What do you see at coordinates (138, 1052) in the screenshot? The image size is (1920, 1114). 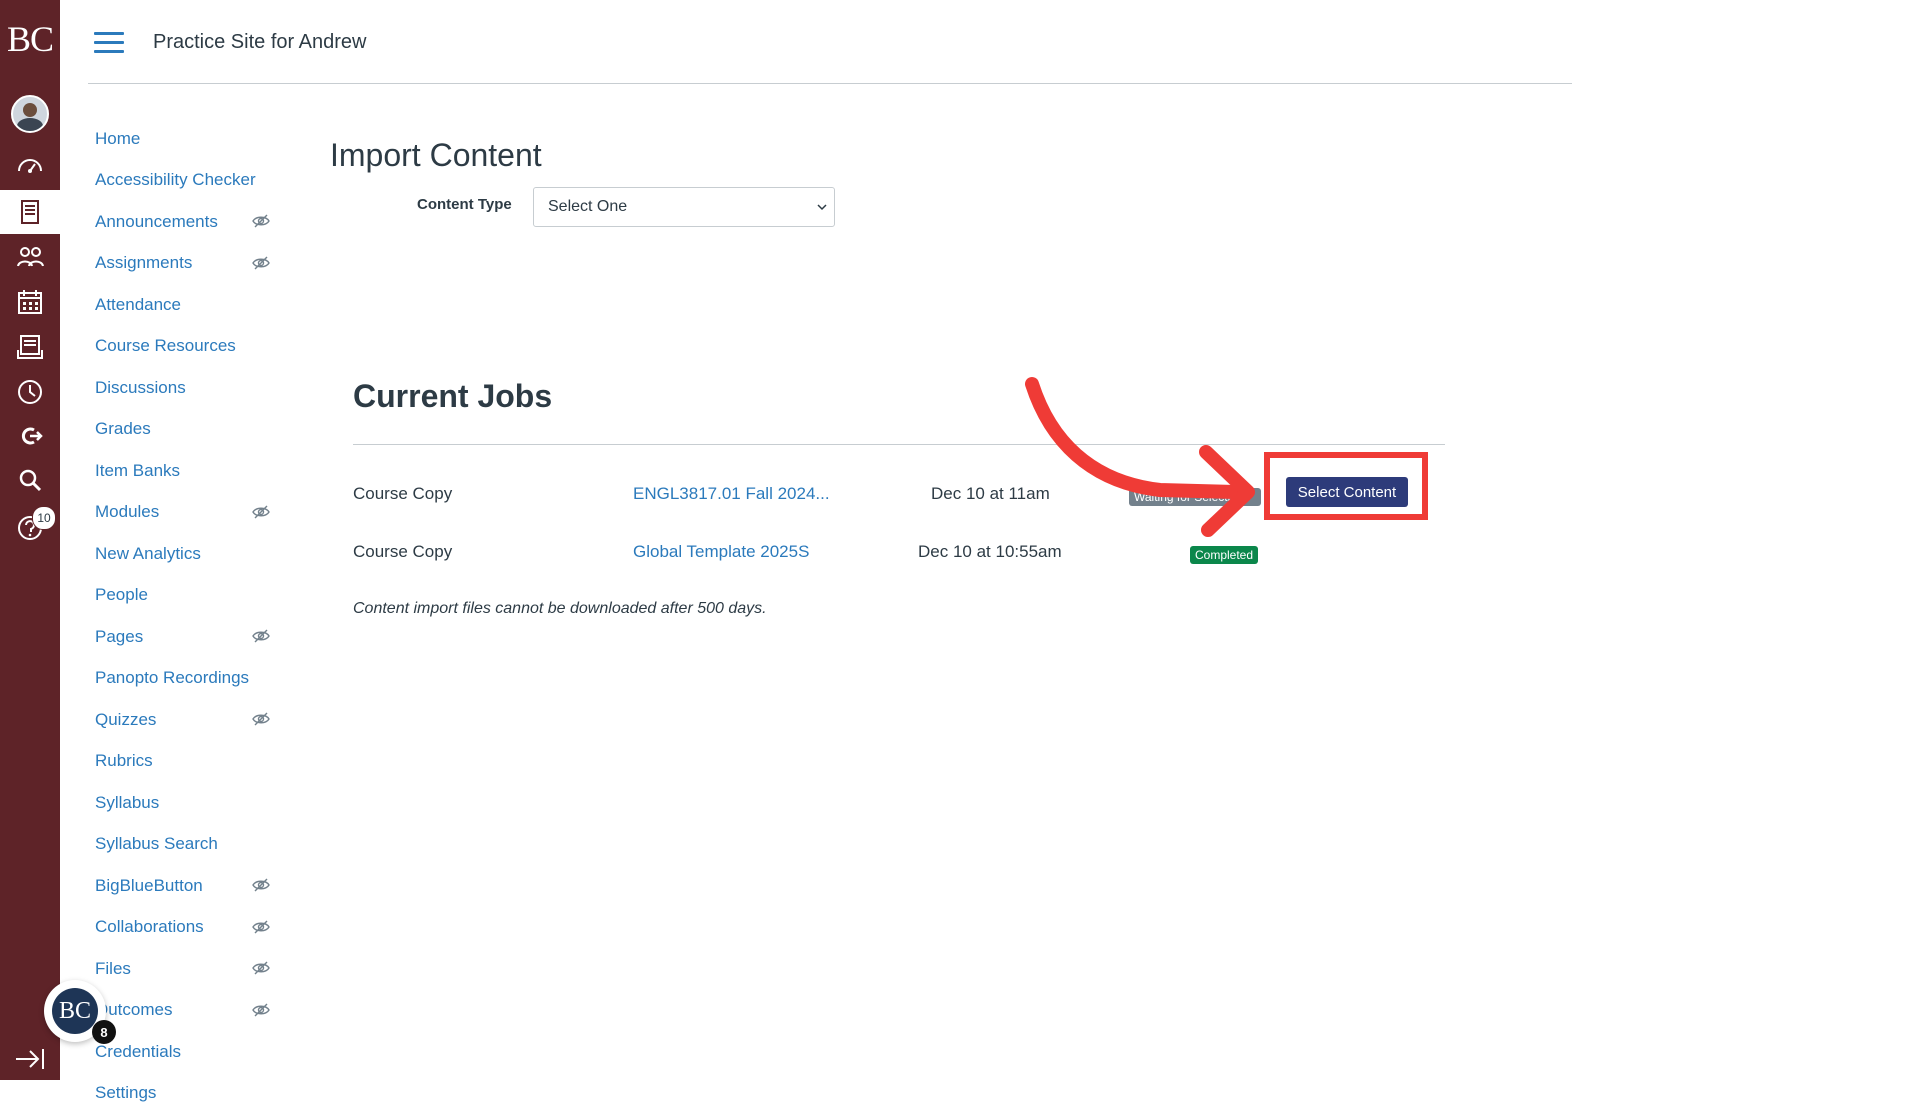 I see `course-nav-link: Credentials` at bounding box center [138, 1052].